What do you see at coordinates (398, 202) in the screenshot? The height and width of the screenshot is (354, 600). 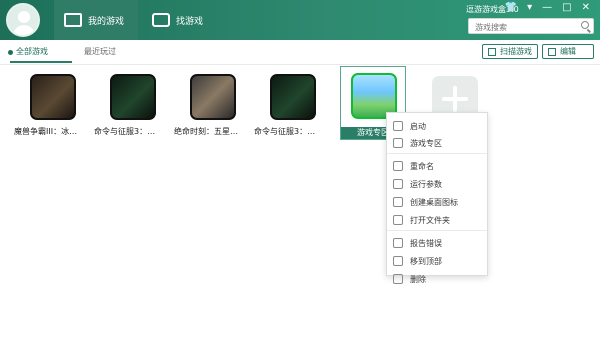 I see `desktop-icon` at bounding box center [398, 202].